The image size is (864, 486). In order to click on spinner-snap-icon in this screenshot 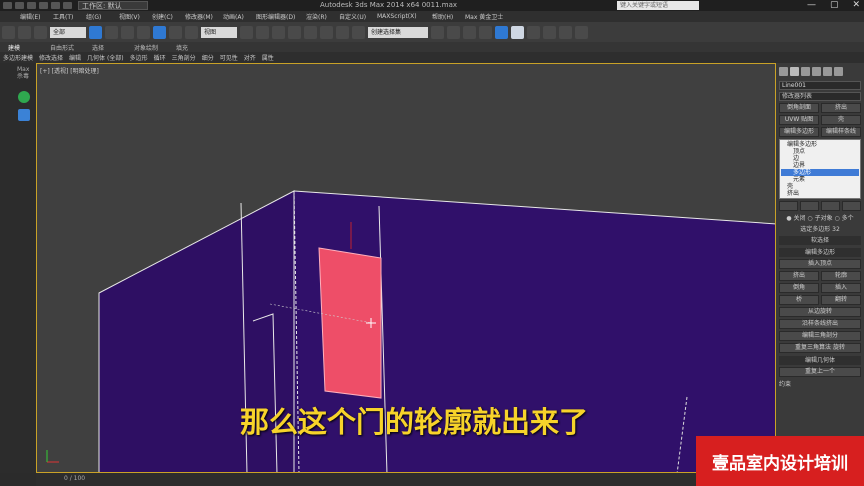, I will do `click(342, 32)`.